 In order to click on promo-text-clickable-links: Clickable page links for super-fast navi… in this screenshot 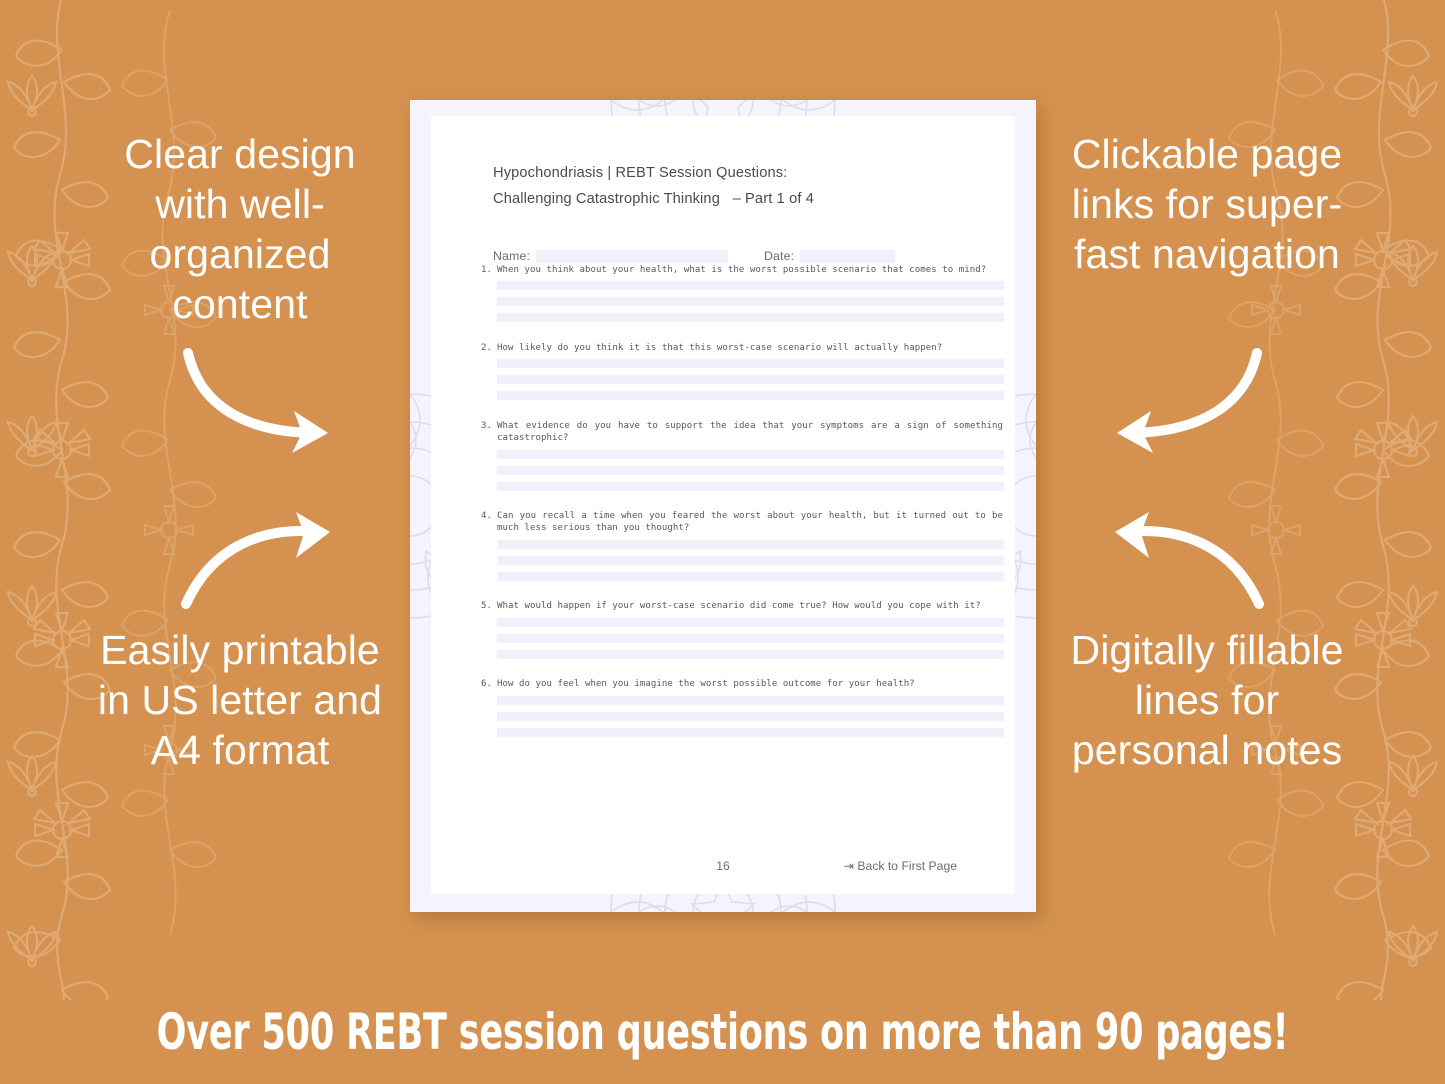, I will do `click(1207, 204)`.